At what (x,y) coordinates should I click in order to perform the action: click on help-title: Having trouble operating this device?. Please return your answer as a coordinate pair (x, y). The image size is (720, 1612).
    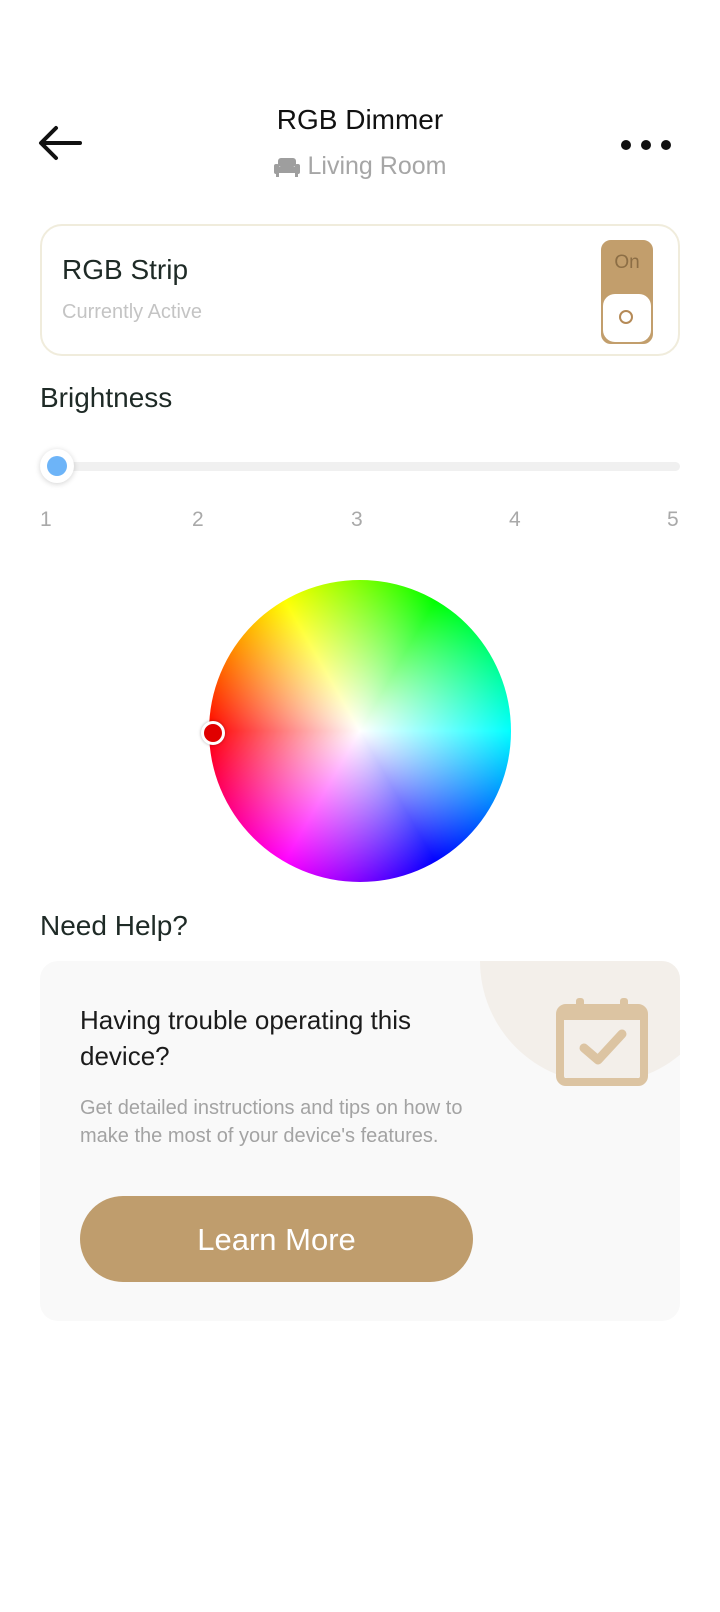
    Looking at the image, I should click on (245, 1038).